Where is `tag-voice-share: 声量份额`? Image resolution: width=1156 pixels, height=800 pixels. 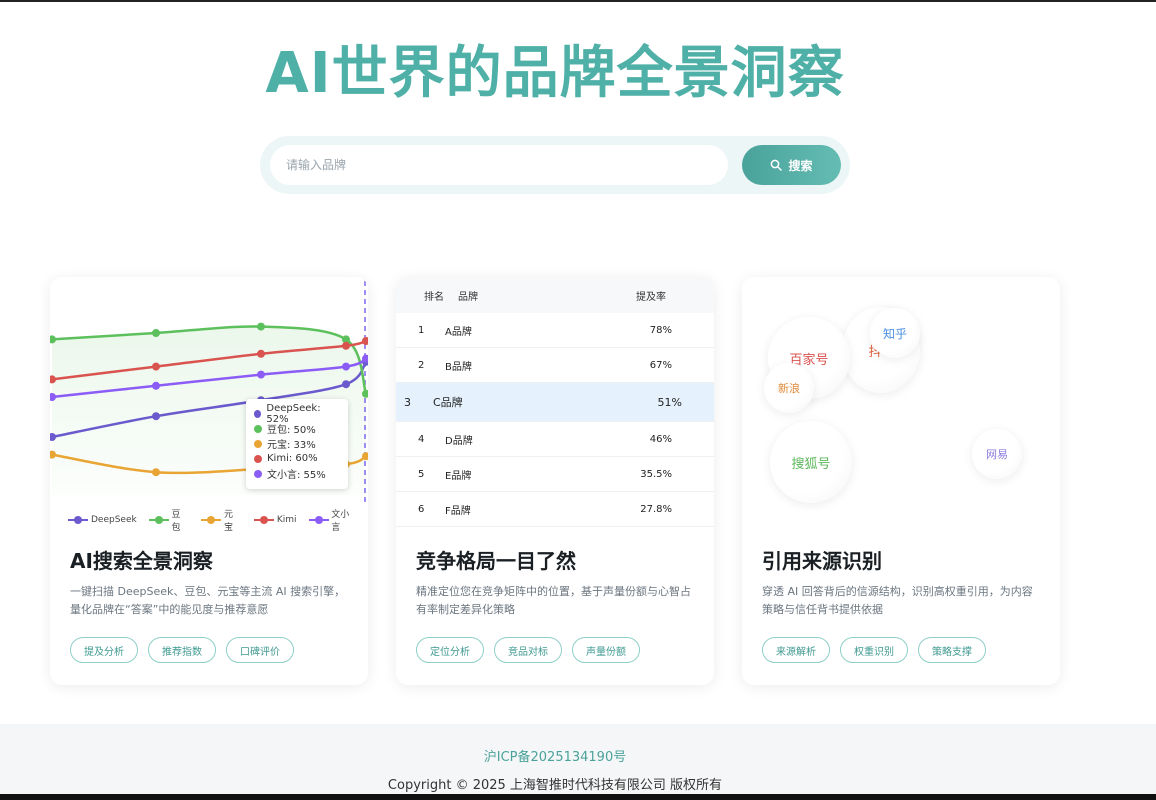 tag-voice-share: 声量份额 is located at coordinates (606, 650).